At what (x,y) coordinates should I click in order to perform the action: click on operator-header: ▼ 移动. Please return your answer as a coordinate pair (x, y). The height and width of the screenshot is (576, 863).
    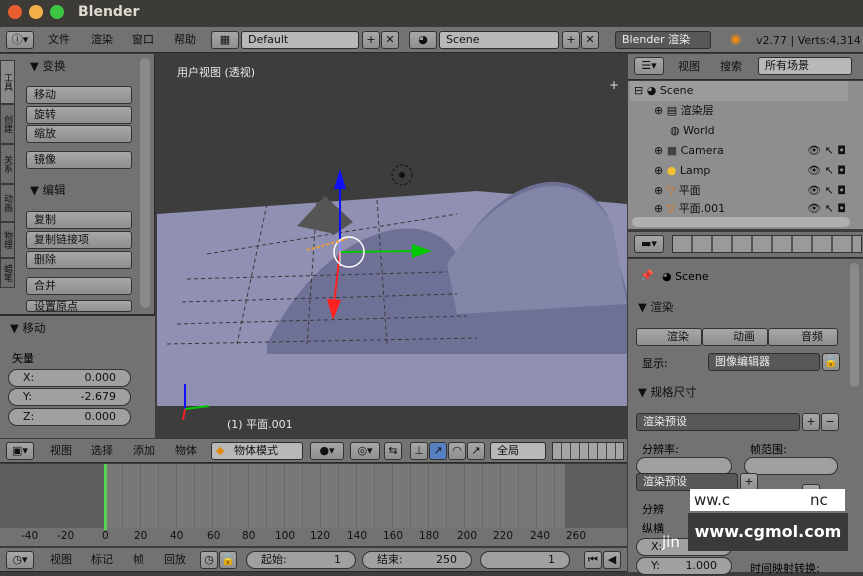
    Looking at the image, I should click on (28, 328).